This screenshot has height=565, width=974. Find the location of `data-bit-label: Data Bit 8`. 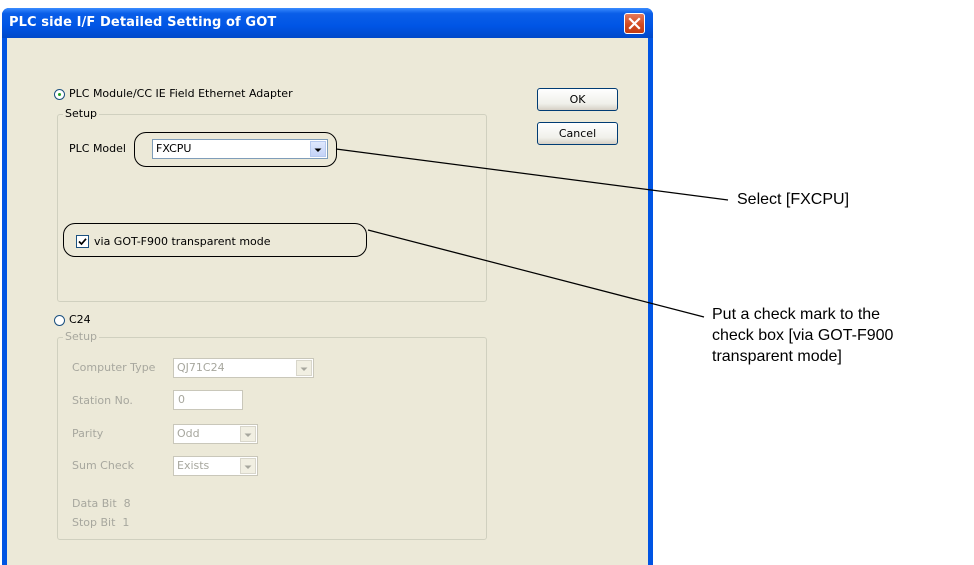

data-bit-label: Data Bit 8 is located at coordinates (101, 503).